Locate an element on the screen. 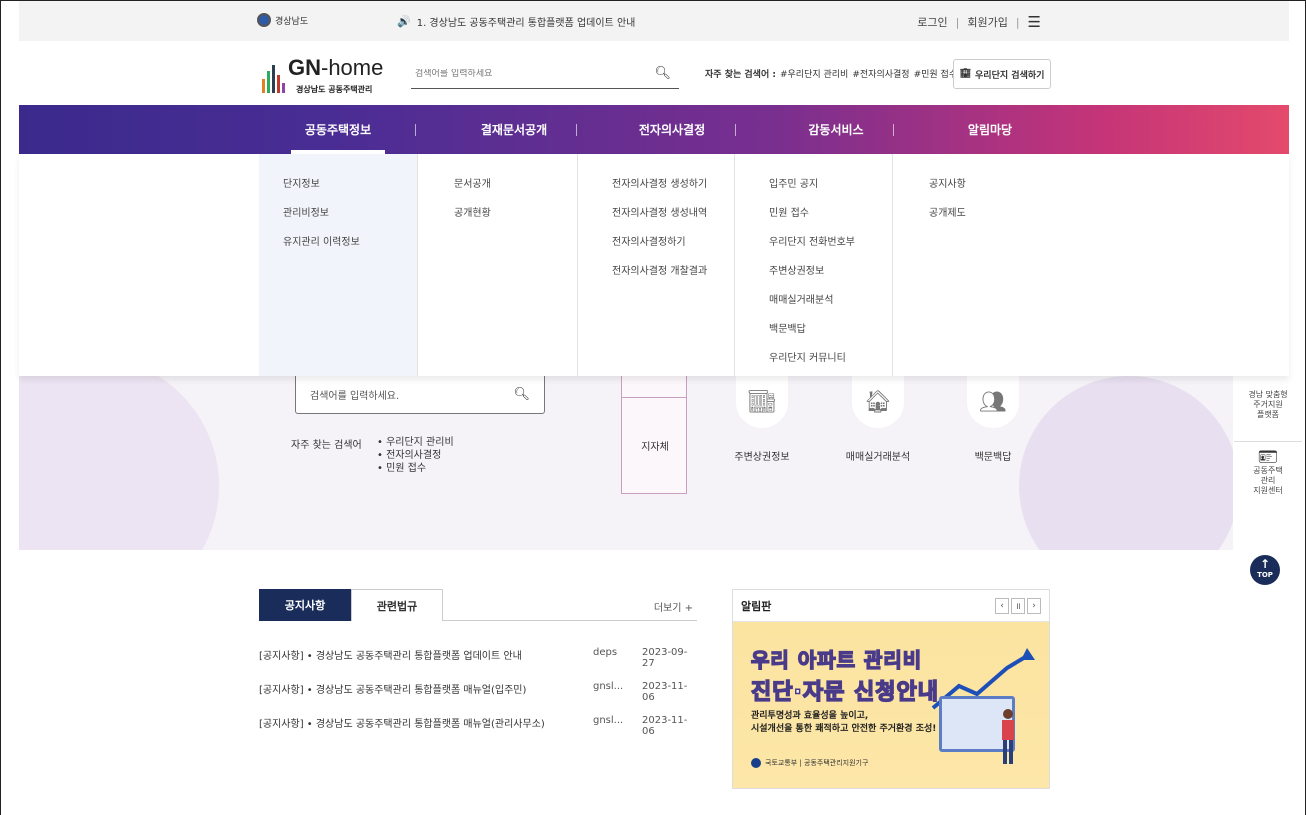 The height and width of the screenshot is (815, 1306). gnb-notice: 알림마당 is located at coordinates (990, 129).